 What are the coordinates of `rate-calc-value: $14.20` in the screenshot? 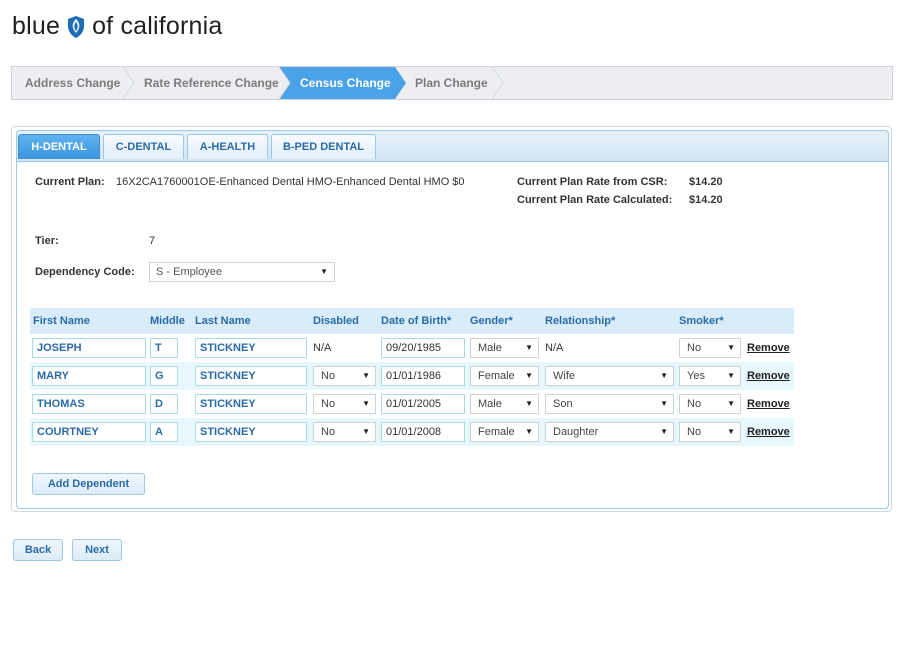 It's located at (706, 200).